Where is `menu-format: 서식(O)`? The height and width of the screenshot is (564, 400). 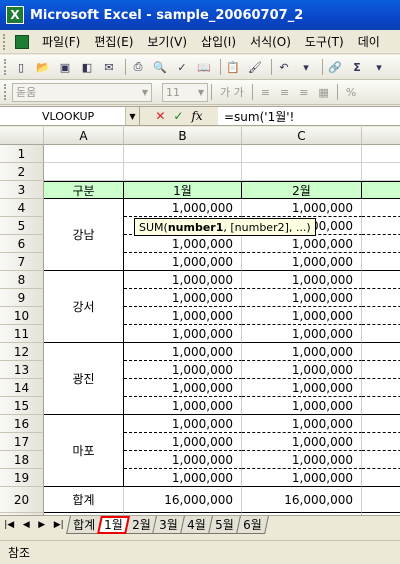 menu-format: 서식(O) is located at coordinates (270, 41).